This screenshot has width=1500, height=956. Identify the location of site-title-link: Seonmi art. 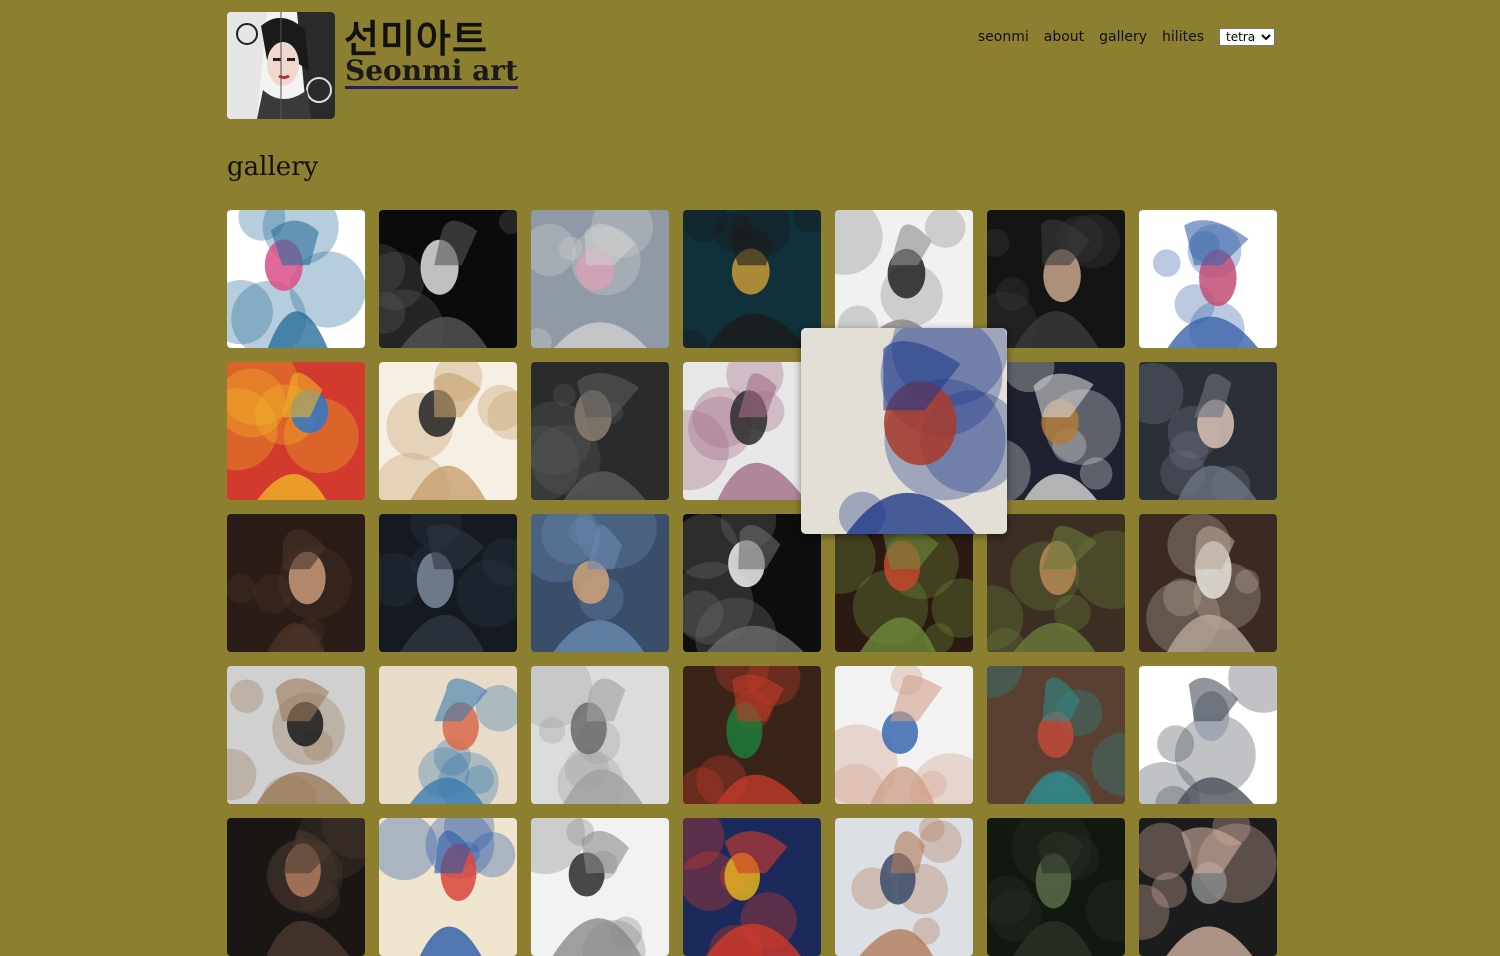
(431, 70).